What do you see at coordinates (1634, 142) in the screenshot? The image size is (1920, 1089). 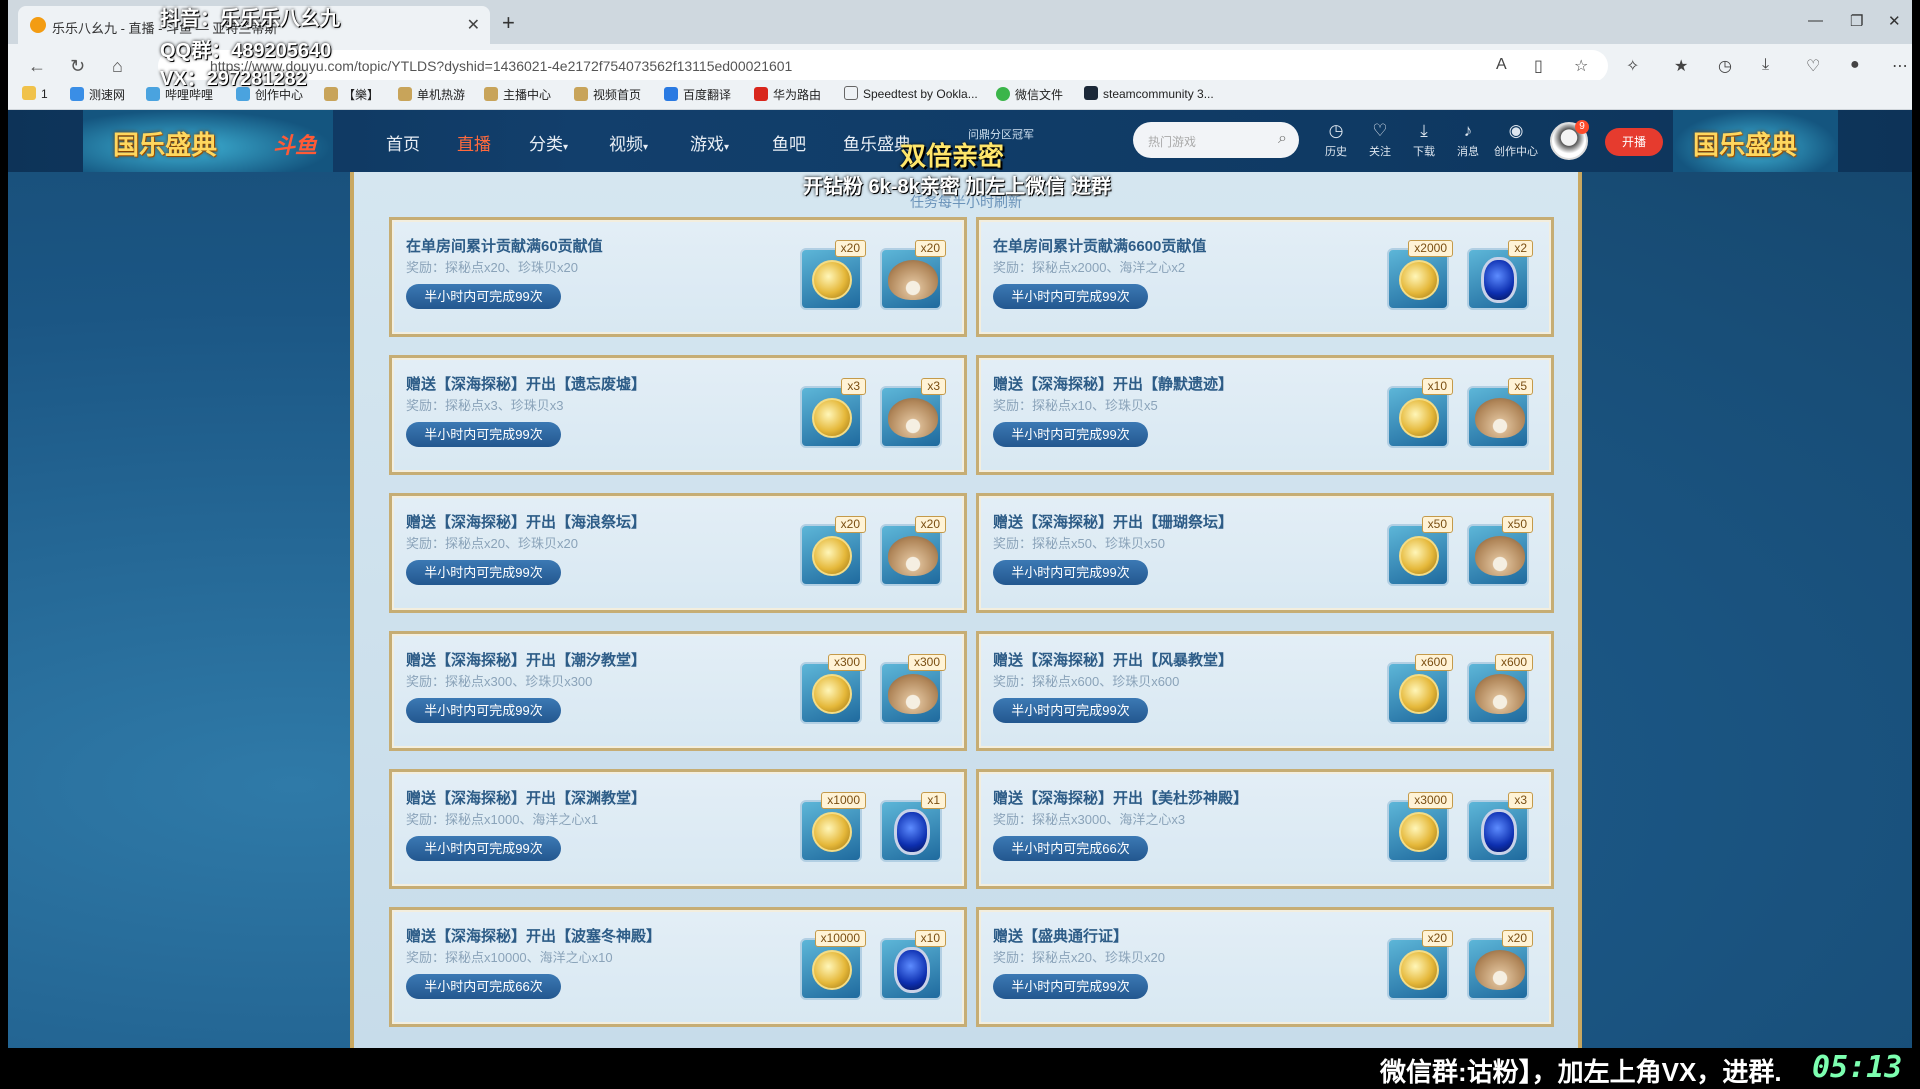 I see `start-live-button: 开播` at bounding box center [1634, 142].